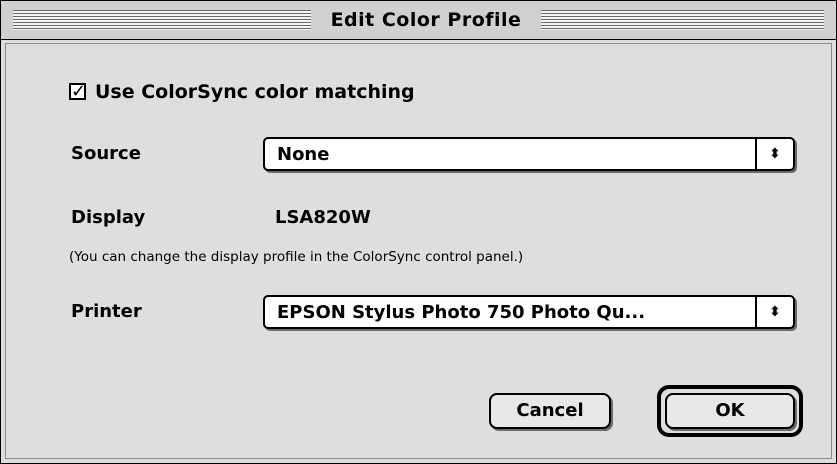  I want to click on ok-button: OK, so click(730, 411).